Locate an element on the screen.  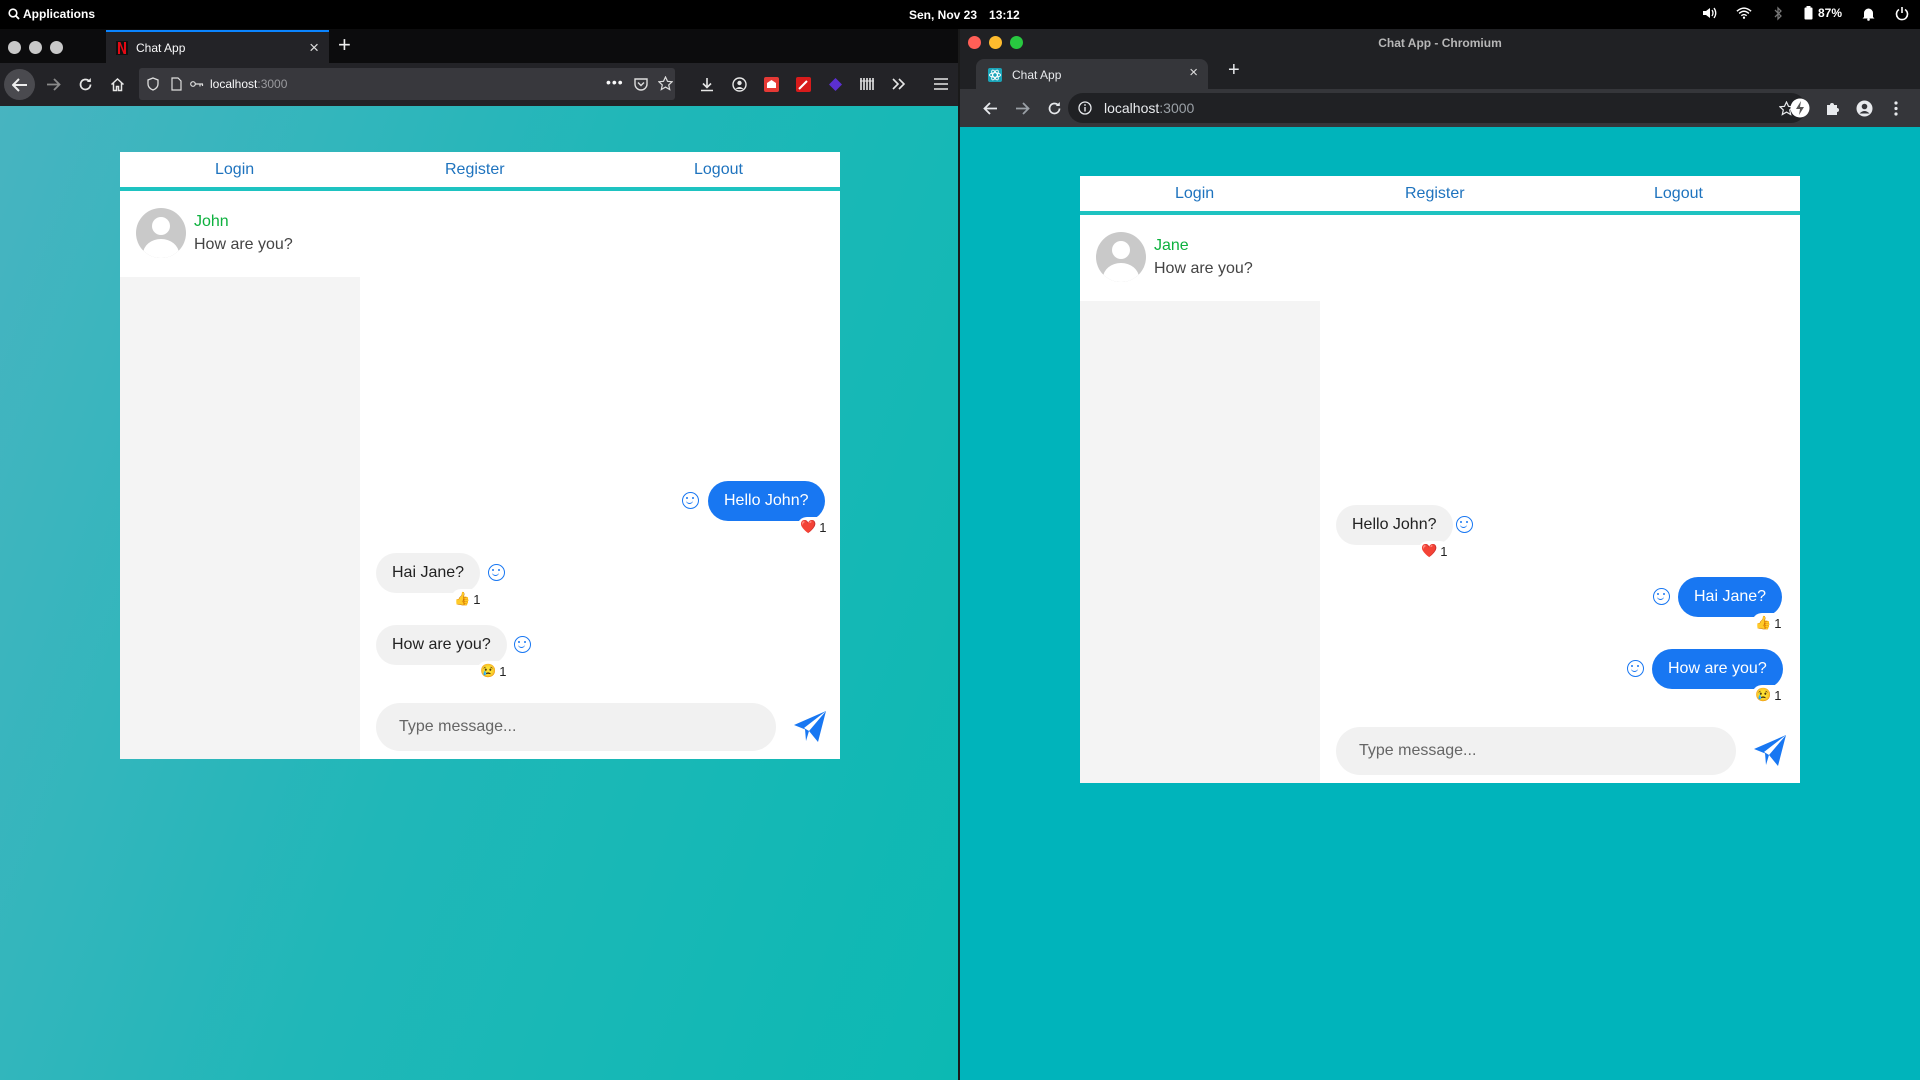
extensions-puzzle-icon is located at coordinates (1832, 108).